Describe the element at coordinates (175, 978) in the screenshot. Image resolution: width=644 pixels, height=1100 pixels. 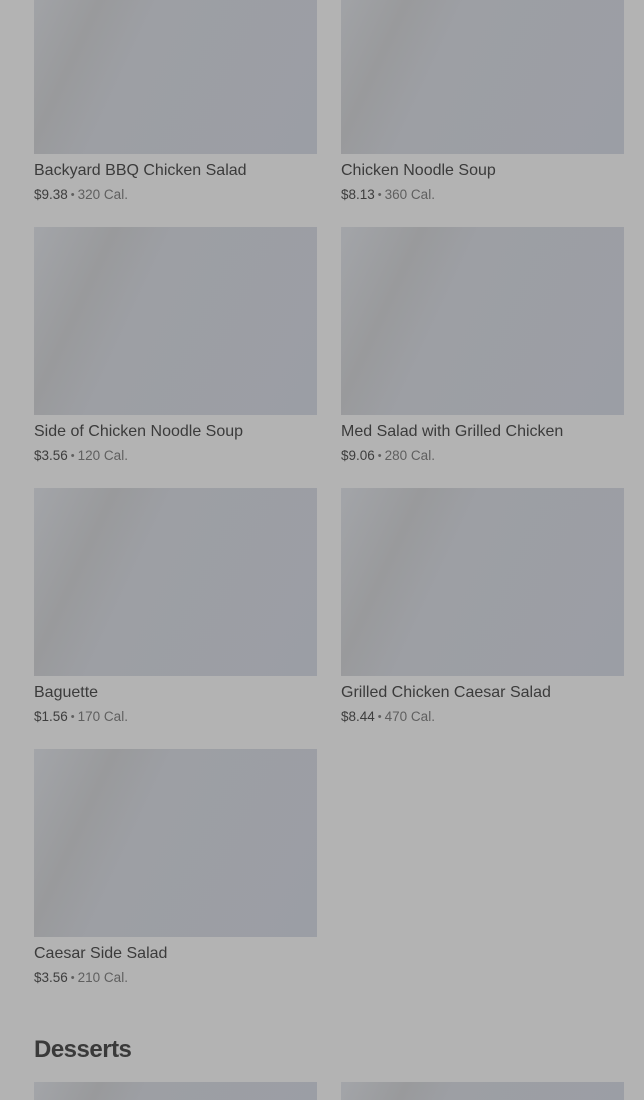
I see `menu-item-meta: $3.56 • 210 Cal.` at that location.